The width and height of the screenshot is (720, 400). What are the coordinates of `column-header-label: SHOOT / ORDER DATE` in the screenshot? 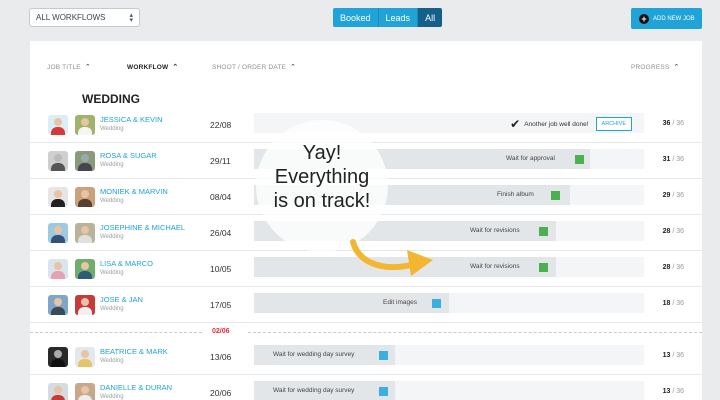 It's located at (249, 67).